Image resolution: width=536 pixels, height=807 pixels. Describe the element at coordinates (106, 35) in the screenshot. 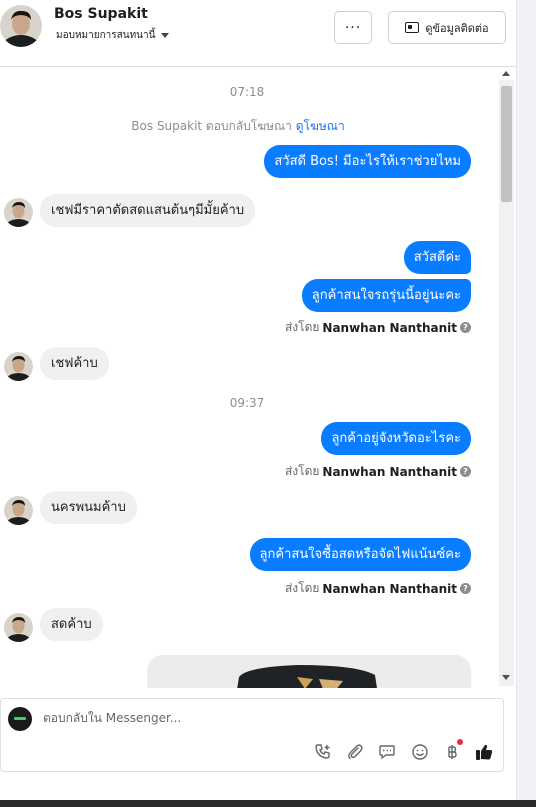

I see `assign-label: มอบหมายการสนทนานี้` at that location.